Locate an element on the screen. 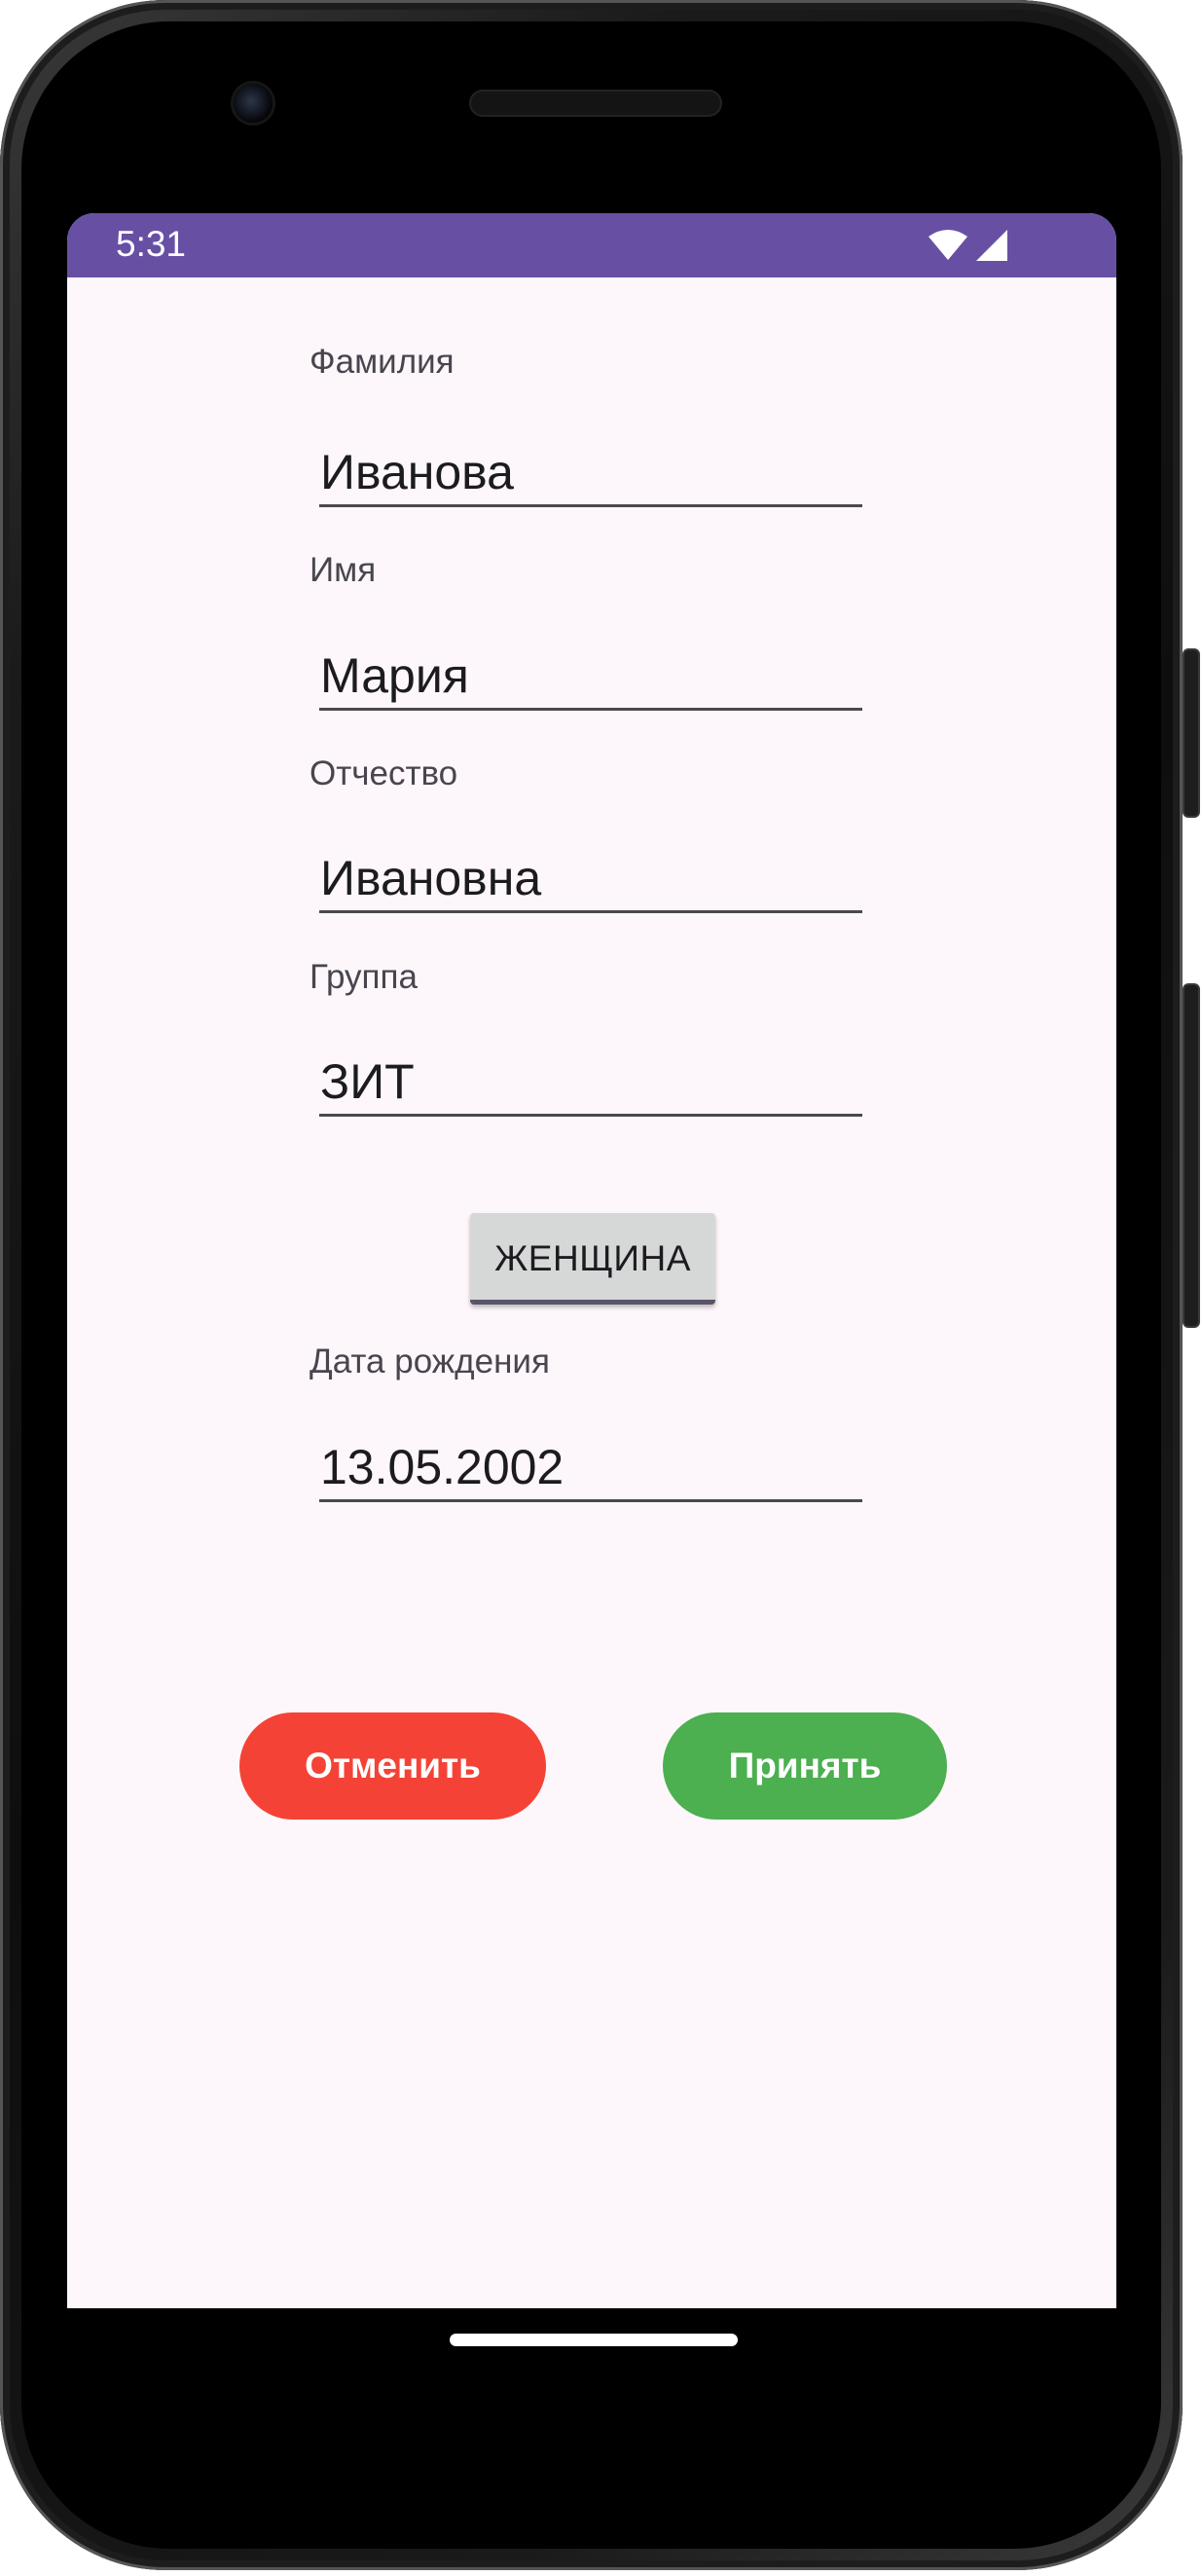  patronymic-value: Ивановна is located at coordinates (431, 878).